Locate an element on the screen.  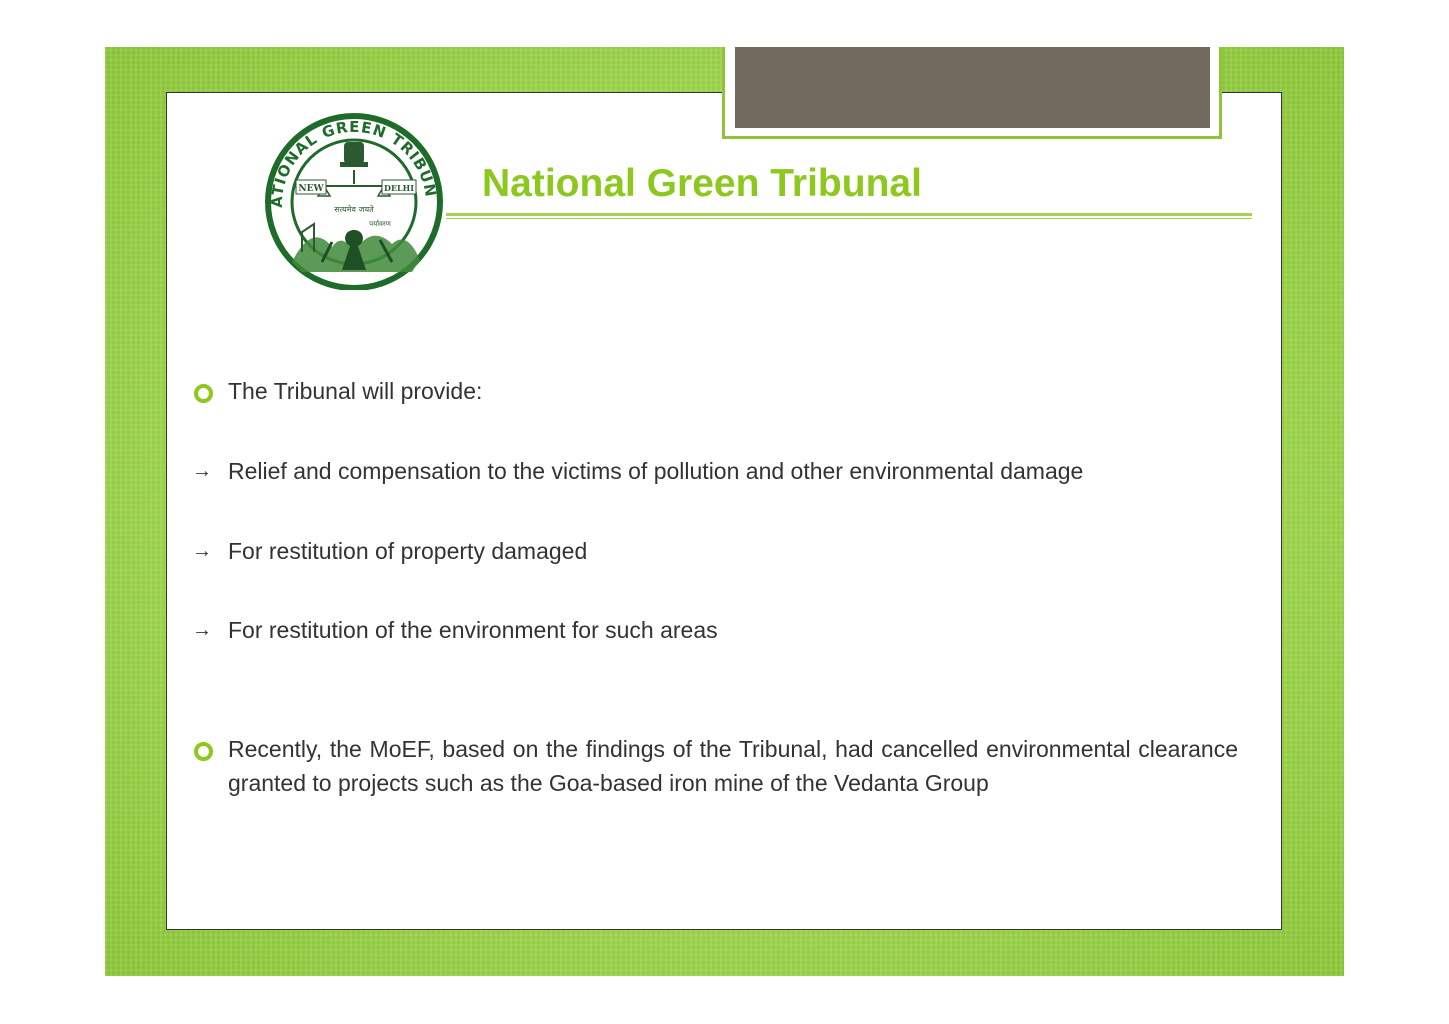
list-item: For restitution of property damaged is located at coordinates (408, 551).